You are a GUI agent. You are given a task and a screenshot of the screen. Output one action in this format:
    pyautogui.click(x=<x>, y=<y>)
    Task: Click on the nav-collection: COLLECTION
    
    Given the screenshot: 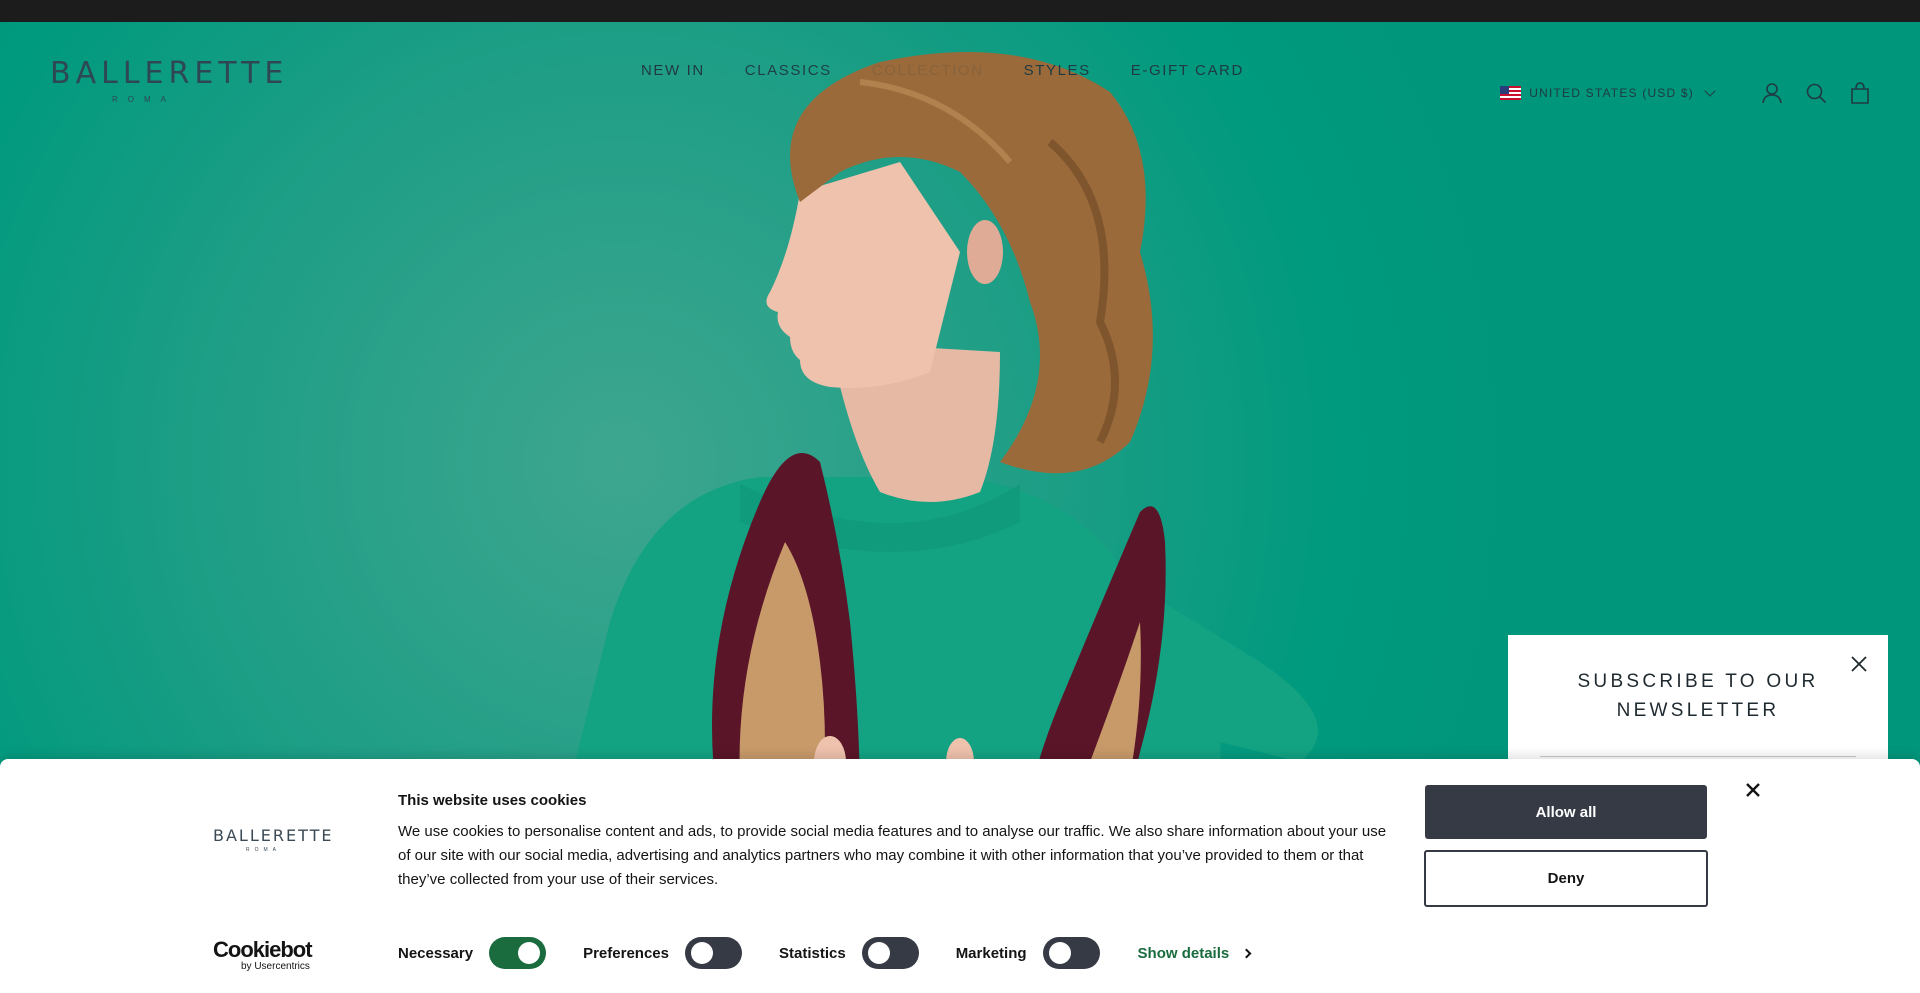 What is the action you would take?
    pyautogui.click(x=928, y=70)
    